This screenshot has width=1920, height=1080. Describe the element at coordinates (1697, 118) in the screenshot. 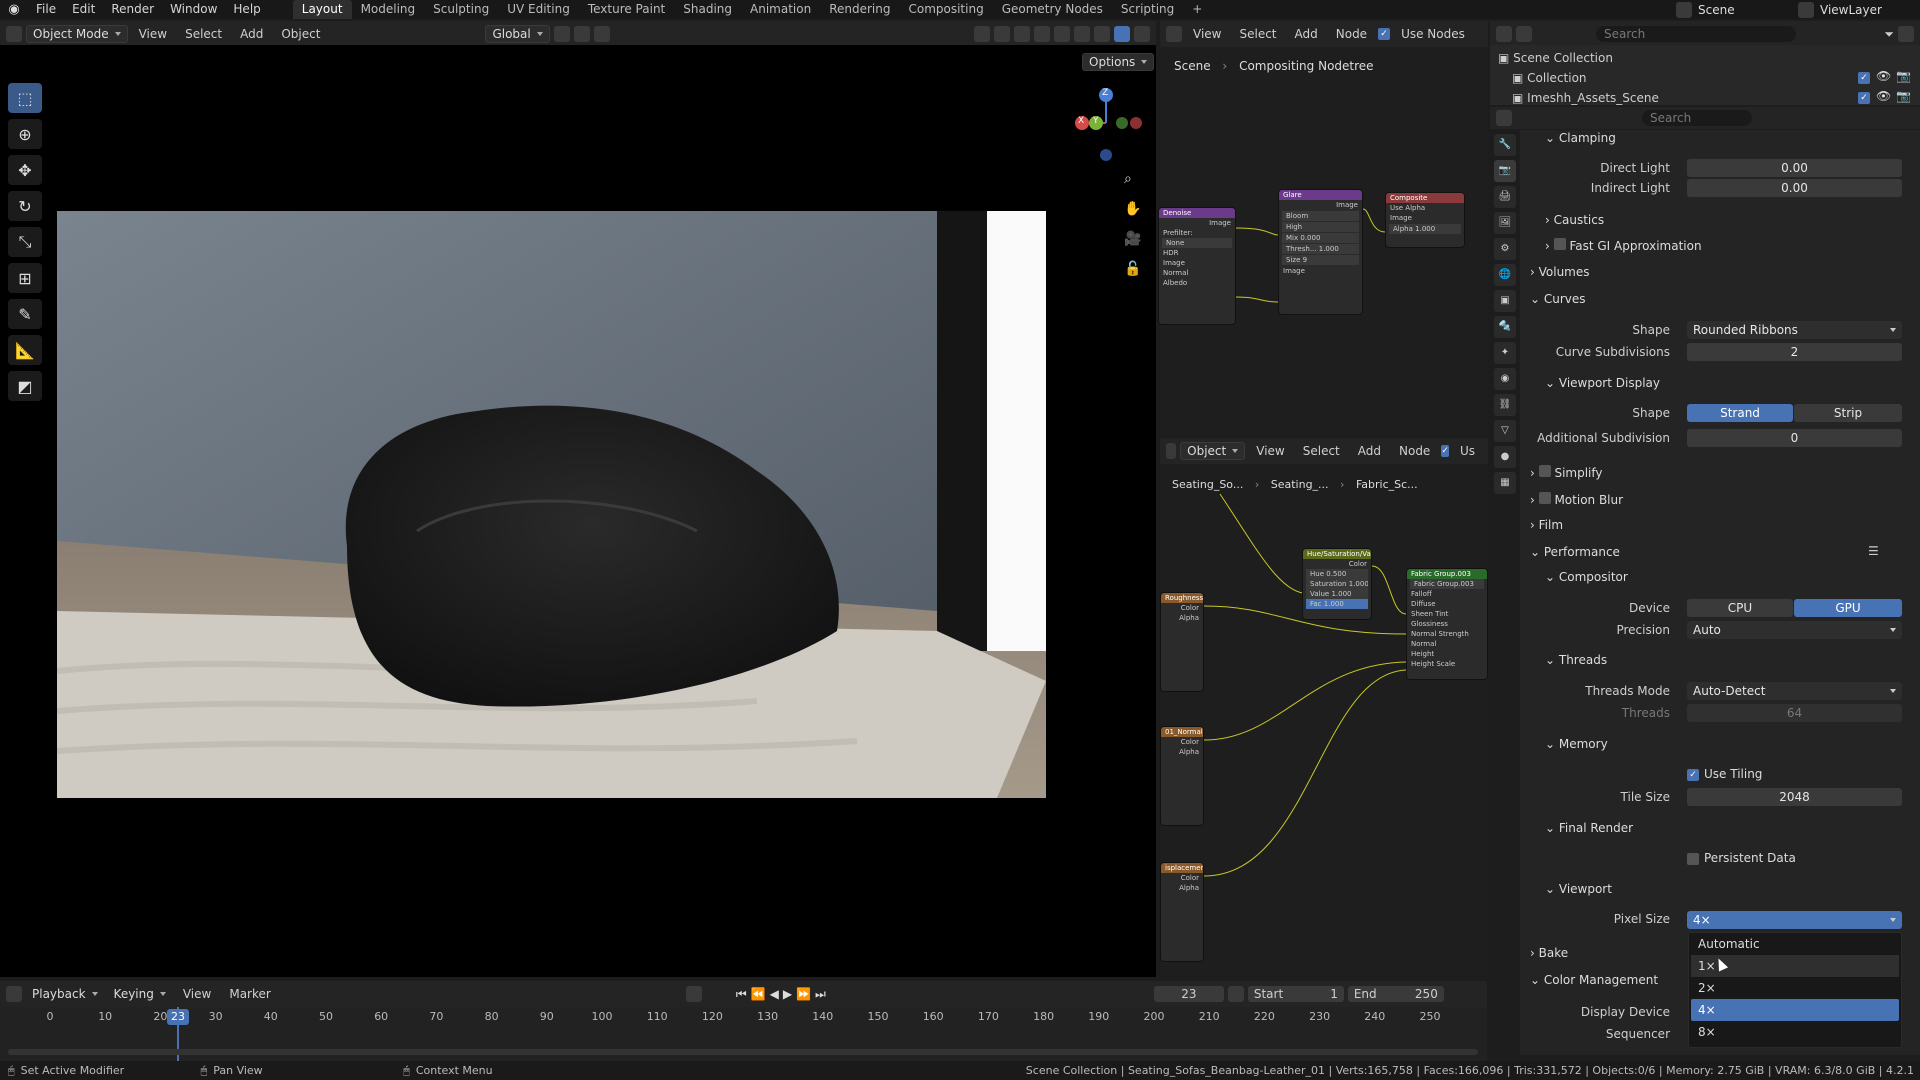

I see `properties-search-input: Search` at that location.